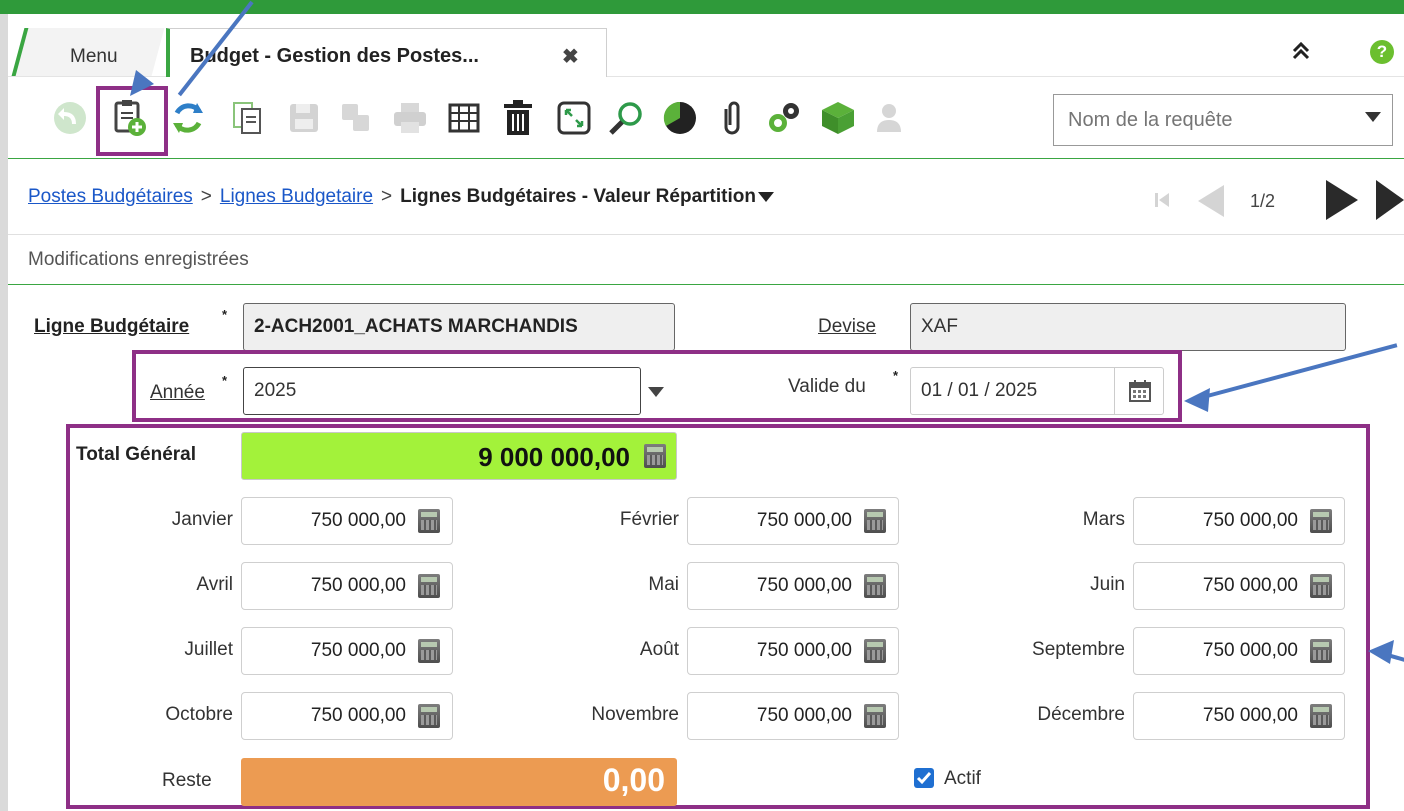  I want to click on ligne-budgetaire-value: 2-ACH2001_ACHATS MARCHANDIS, so click(416, 326).